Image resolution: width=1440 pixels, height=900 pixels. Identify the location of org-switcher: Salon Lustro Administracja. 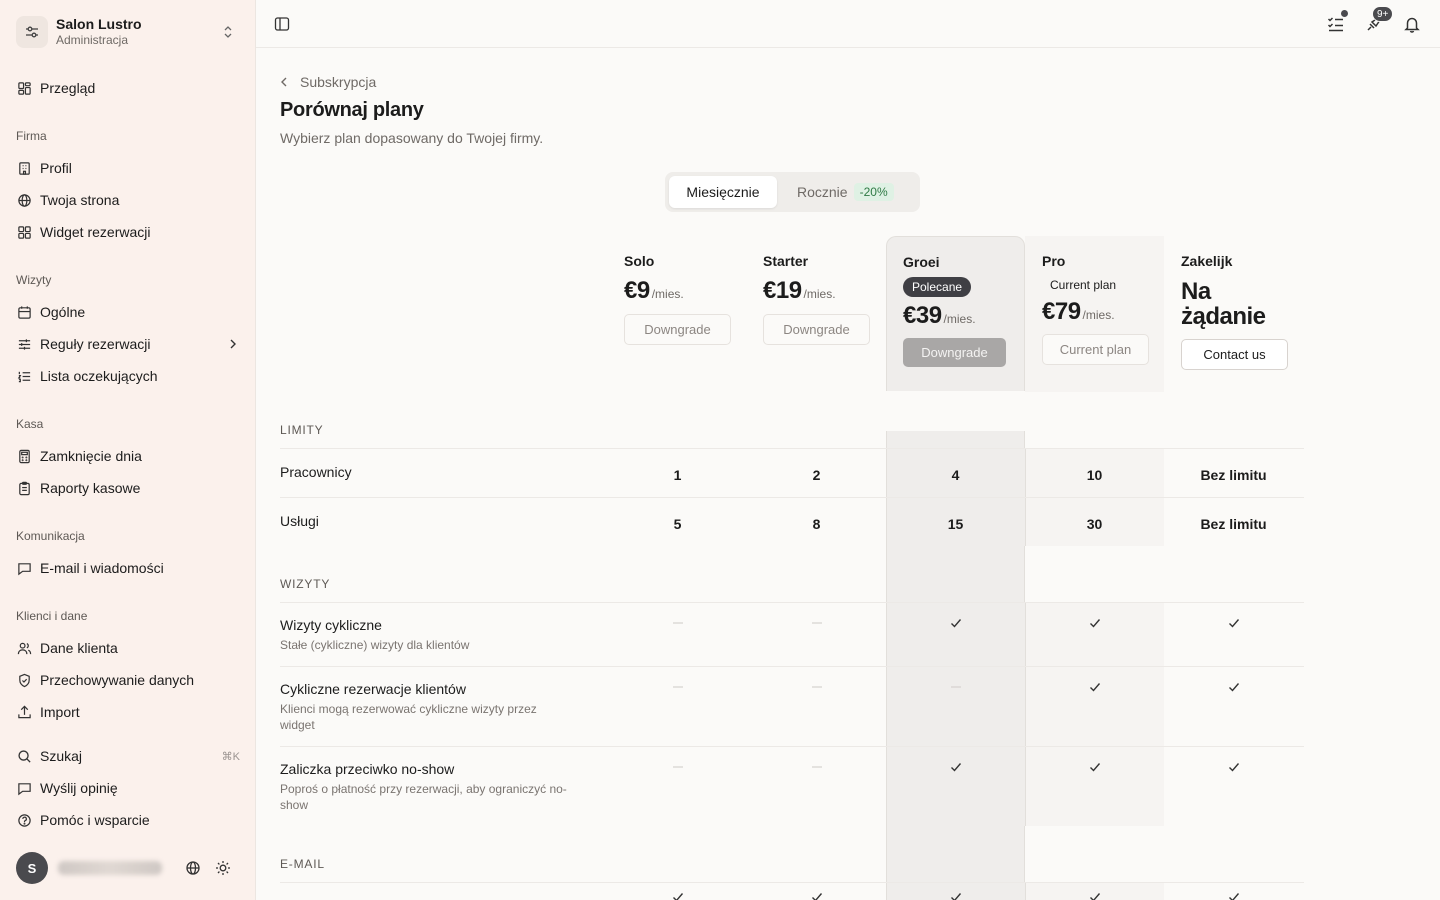
(128, 32).